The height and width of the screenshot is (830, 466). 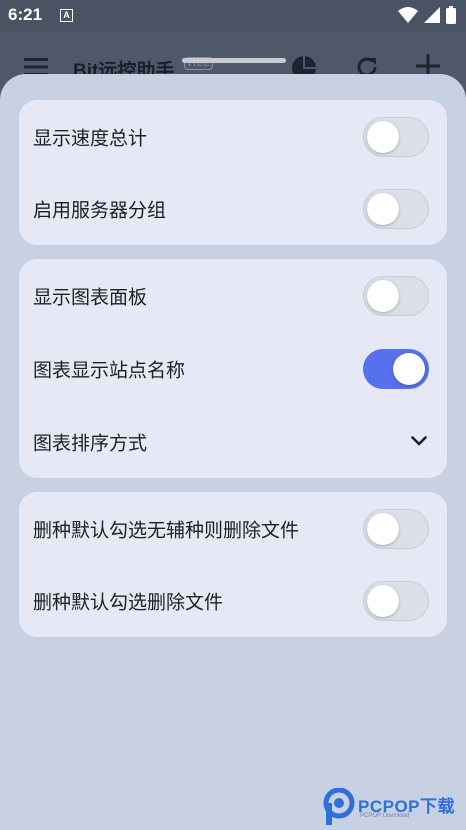 What do you see at coordinates (128, 602) in the screenshot?
I see `setting-label: 删种默认勾选删除文件` at bounding box center [128, 602].